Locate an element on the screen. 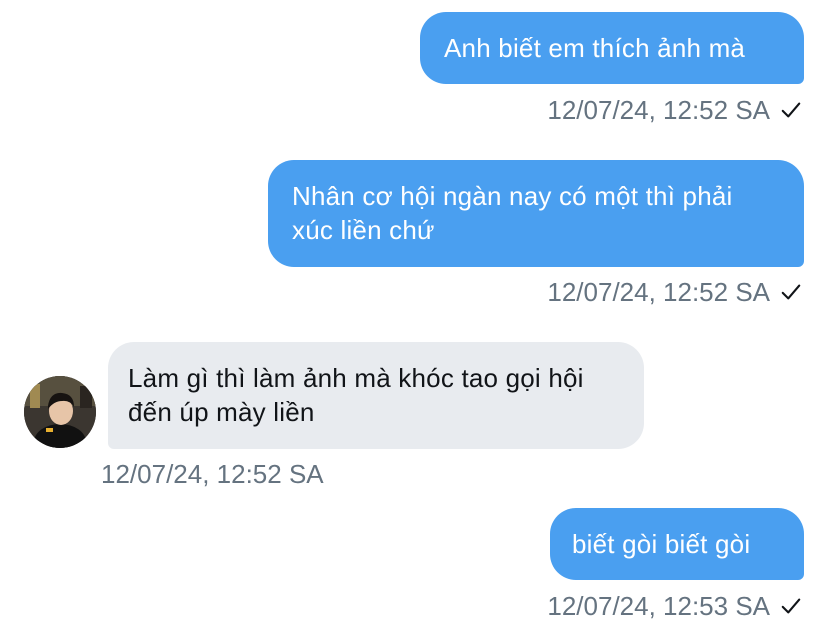 This screenshot has width=828, height=621. message-text: biết gòi biết gòi is located at coordinates (661, 544).